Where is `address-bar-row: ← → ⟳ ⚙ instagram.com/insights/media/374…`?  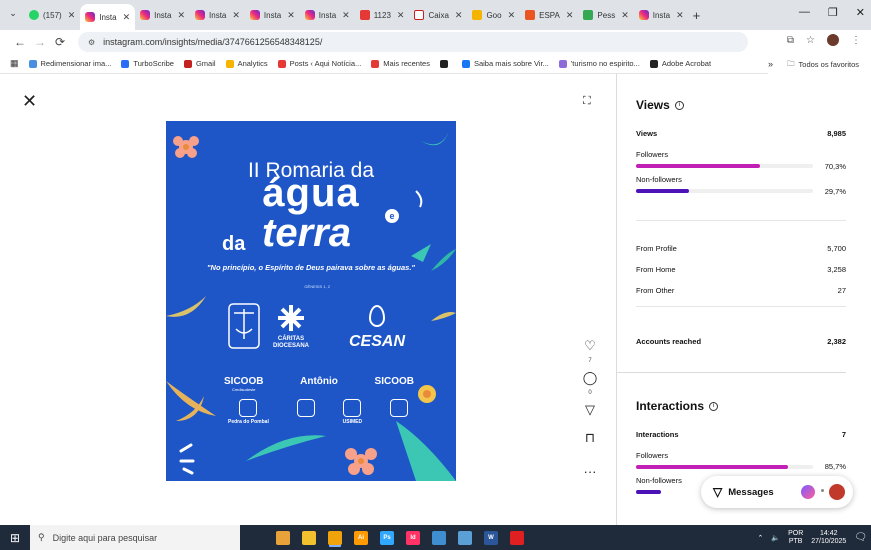 address-bar-row: ← → ⟳ ⚙ instagram.com/insights/media/374… is located at coordinates (435, 42).